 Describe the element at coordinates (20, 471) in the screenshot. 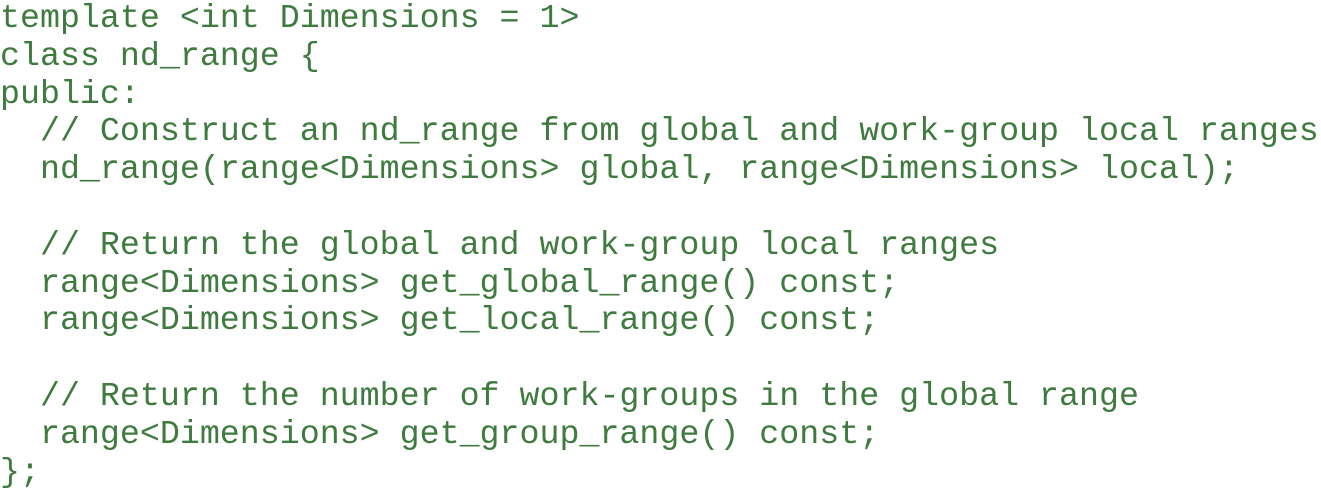

I see `code-line-class-end: };` at that location.